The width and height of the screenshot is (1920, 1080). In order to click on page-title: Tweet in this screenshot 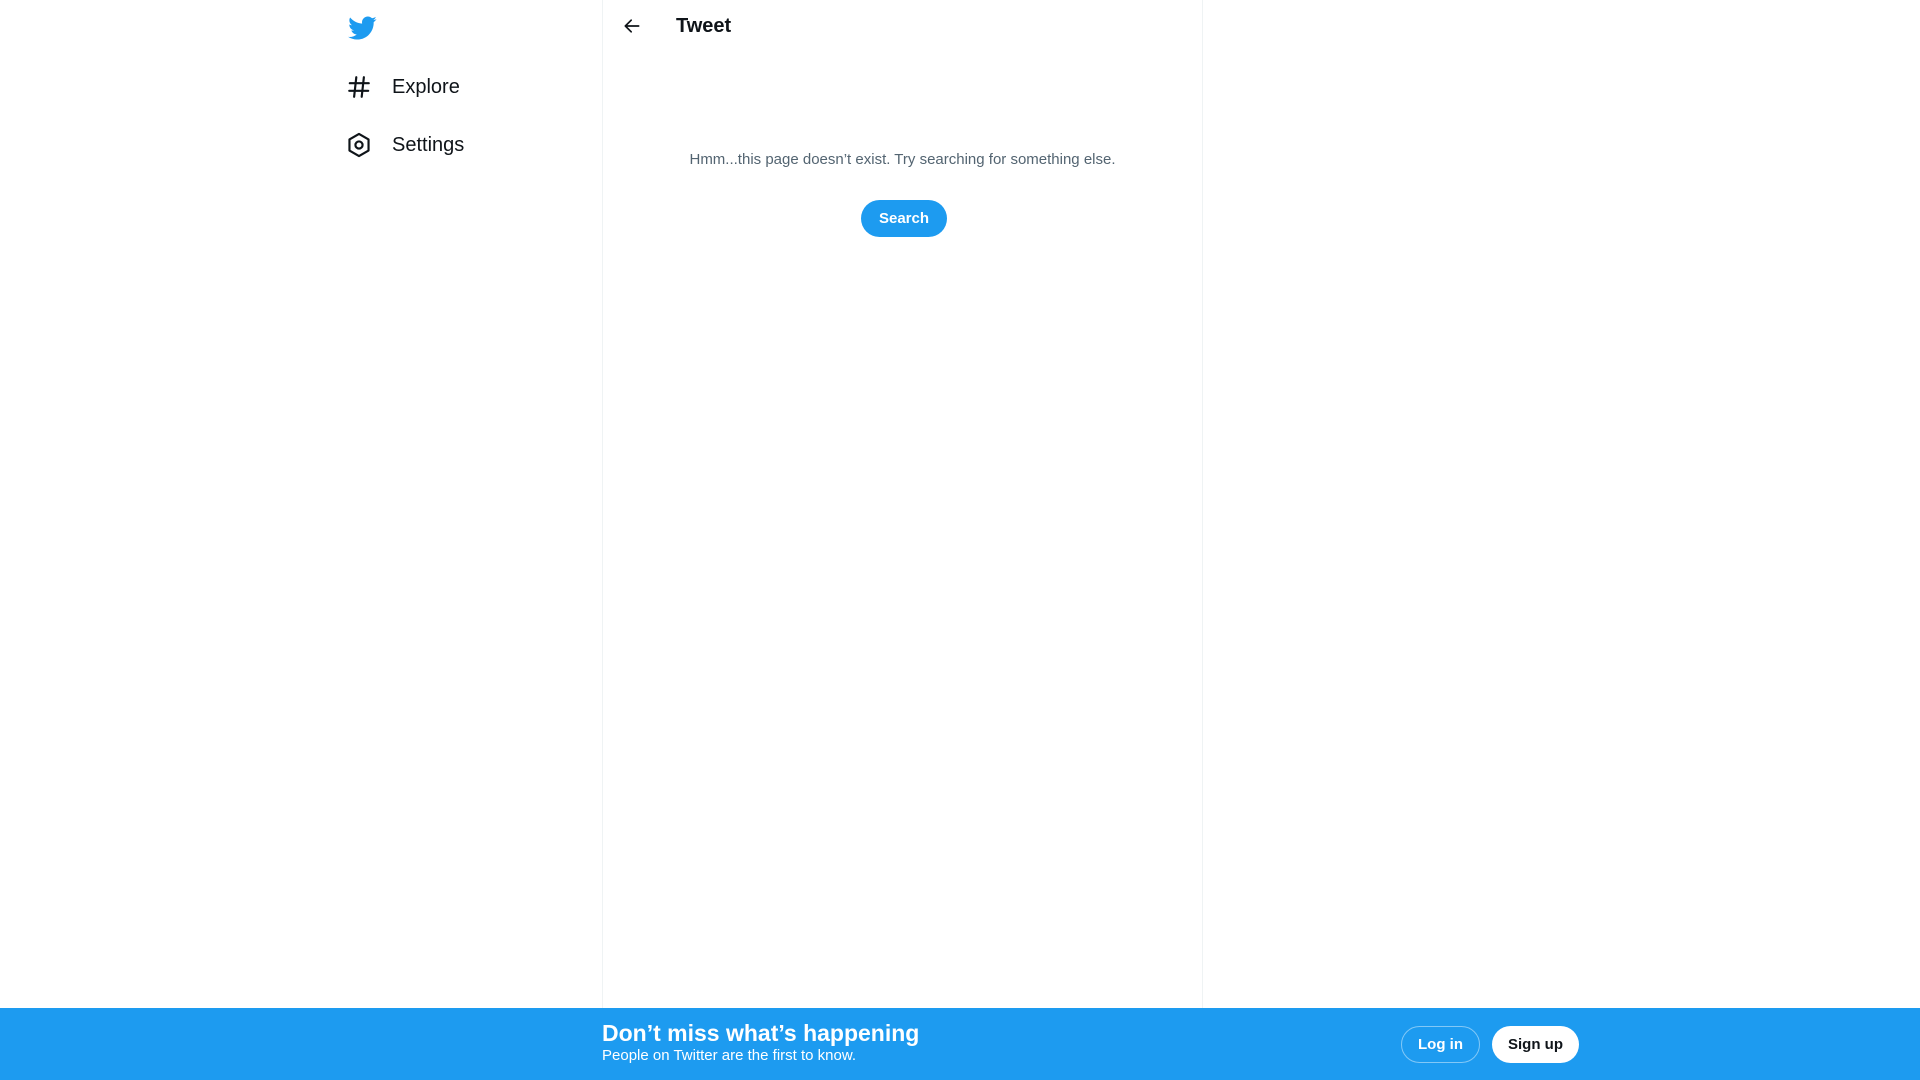, I will do `click(704, 26)`.